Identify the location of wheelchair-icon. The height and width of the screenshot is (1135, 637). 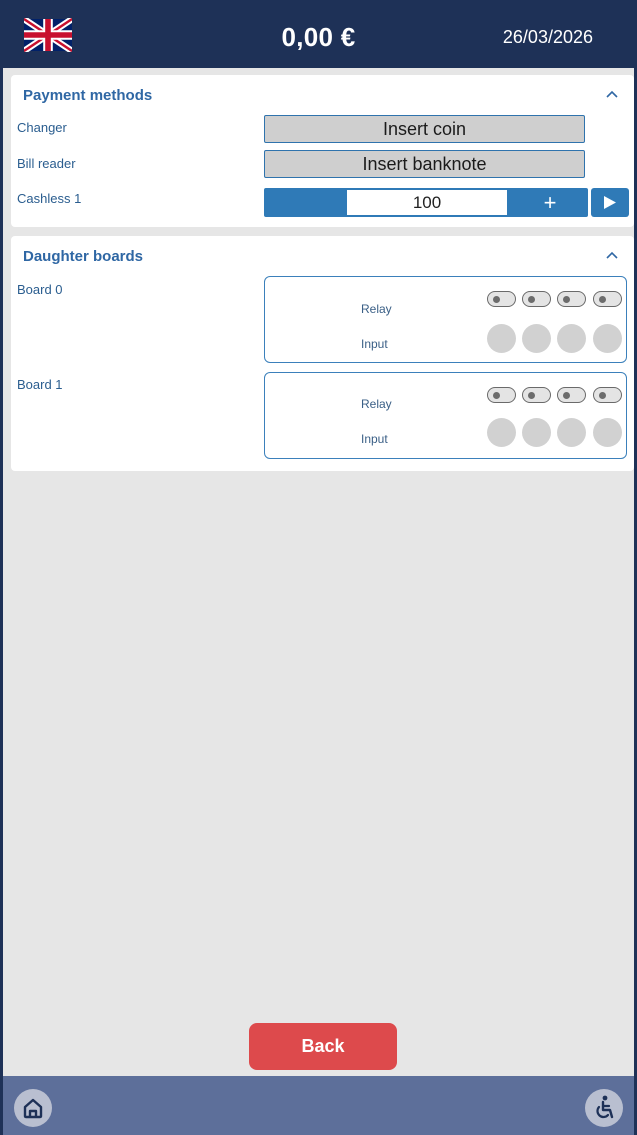
(605, 1107).